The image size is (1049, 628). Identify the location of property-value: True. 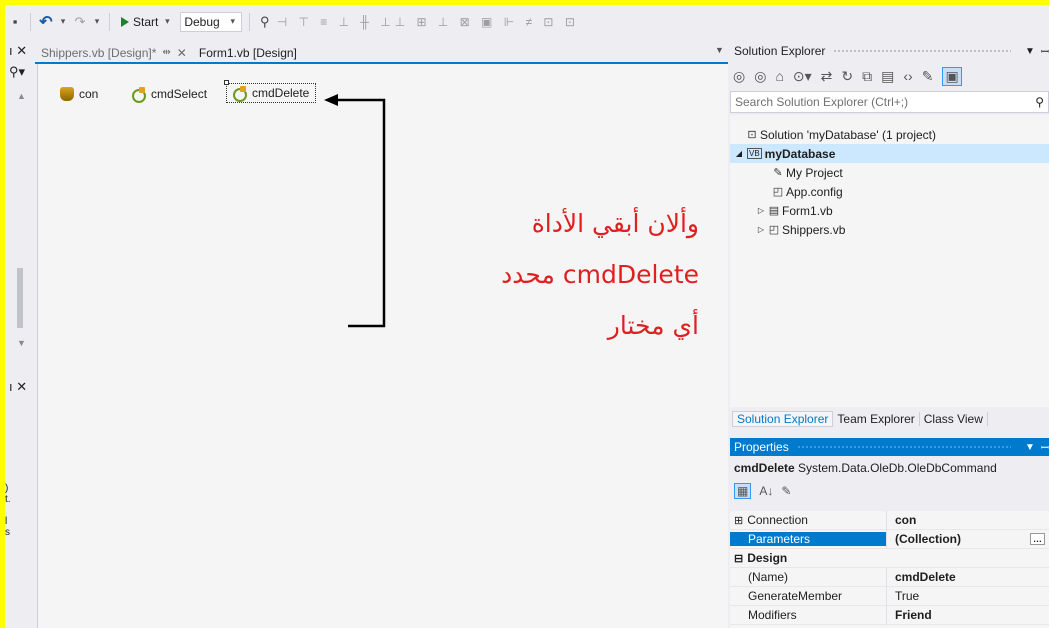
(967, 596).